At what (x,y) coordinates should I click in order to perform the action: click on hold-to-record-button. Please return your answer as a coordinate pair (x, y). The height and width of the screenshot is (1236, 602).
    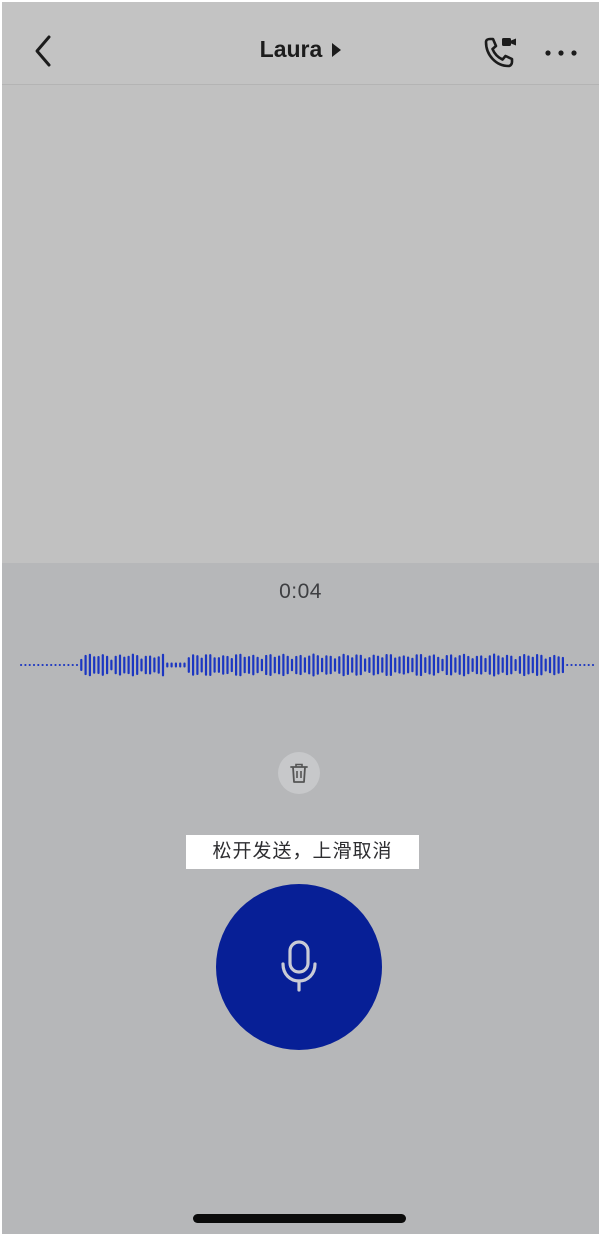
    Looking at the image, I should click on (299, 967).